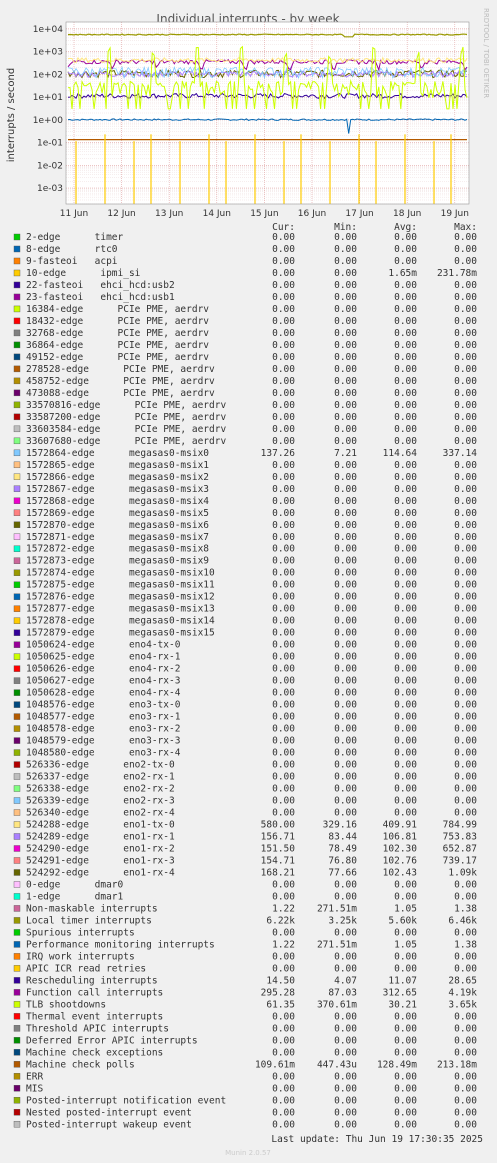  I want to click on legend-series-name: Thermal event interrupts, so click(94, 1016).